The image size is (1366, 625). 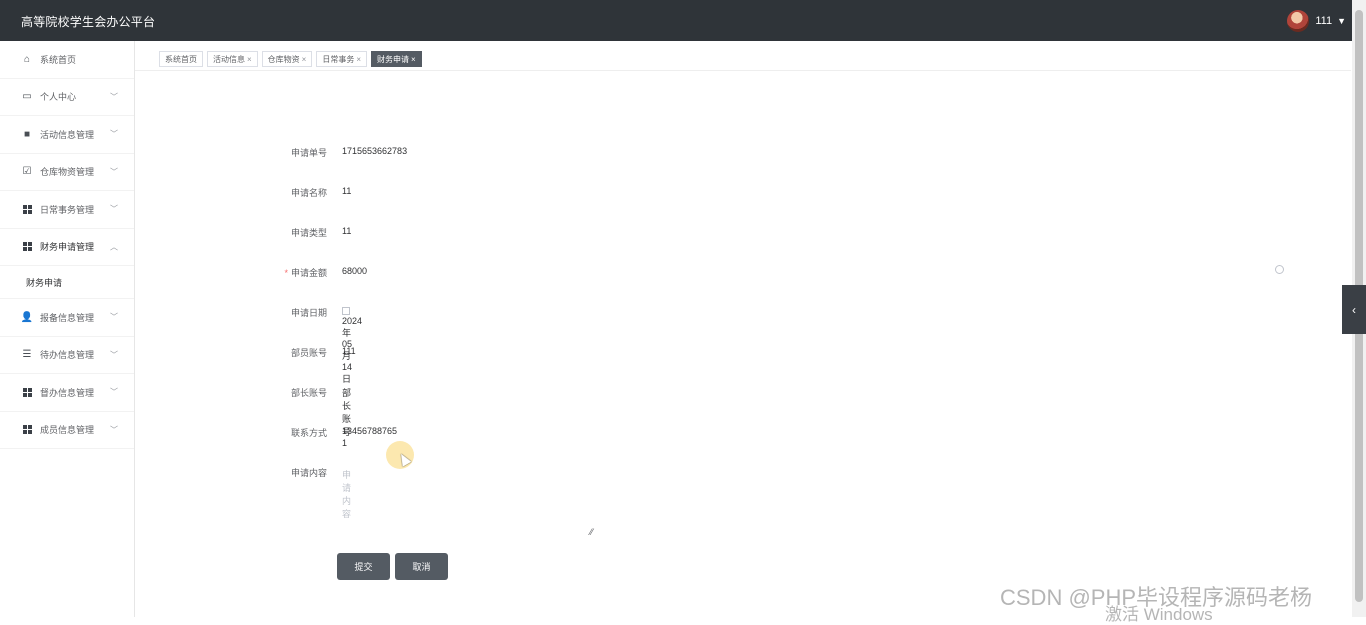 I want to click on tabs-bar: 系统首页 活动信息 × 仓库物资 × 日常事务 × 财务申请 ×, so click(x=290, y=59).